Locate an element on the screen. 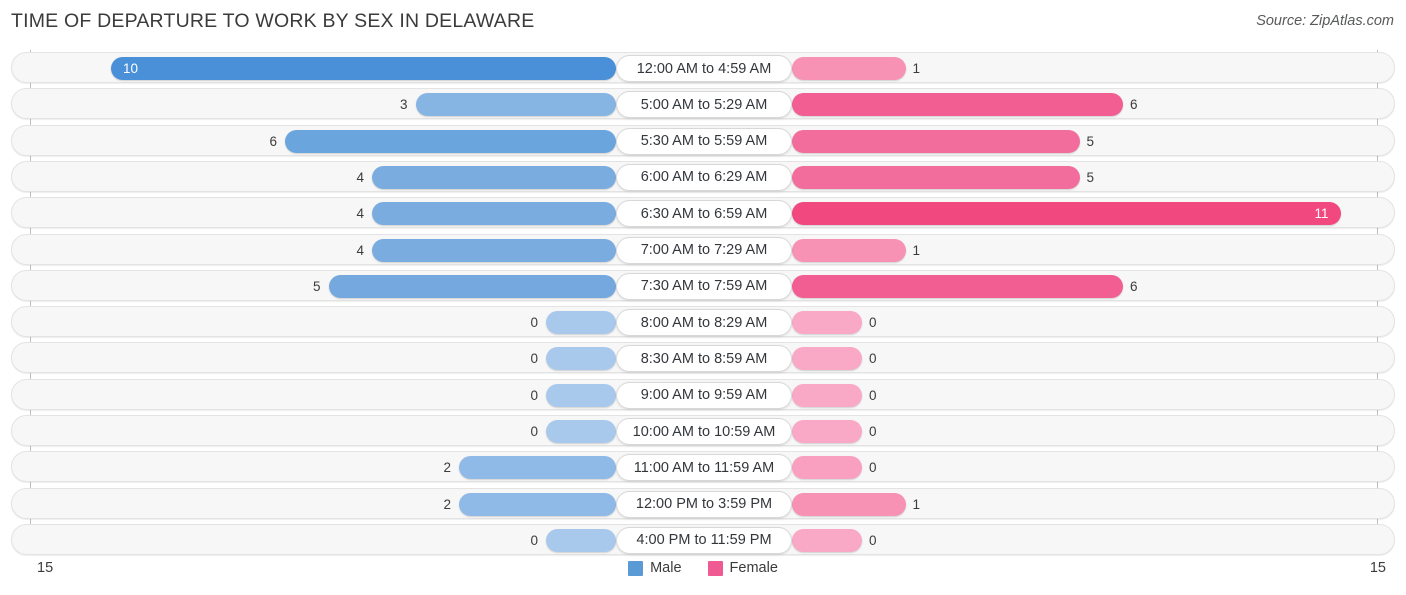 This screenshot has width=1406, height=595. table-row: 0 0 9:00 AM to 9:59 AM is located at coordinates (703, 394).